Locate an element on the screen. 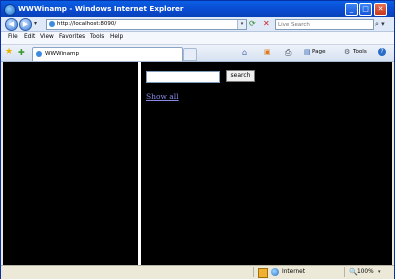 This screenshot has height=279, width=395. status-bar: Internet 🔍 100% ▾ is located at coordinates (197, 272).